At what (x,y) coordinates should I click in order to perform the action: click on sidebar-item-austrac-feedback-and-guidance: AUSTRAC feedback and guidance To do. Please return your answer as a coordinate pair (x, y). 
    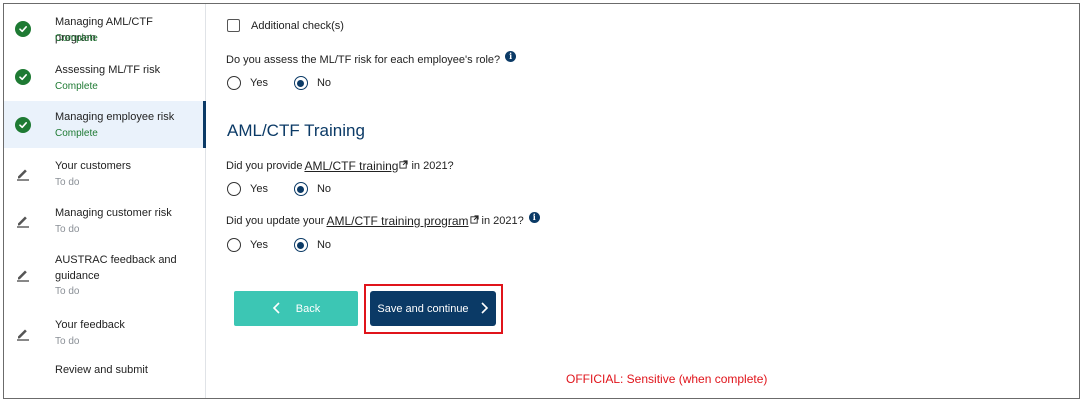
    Looking at the image, I should click on (105, 273).